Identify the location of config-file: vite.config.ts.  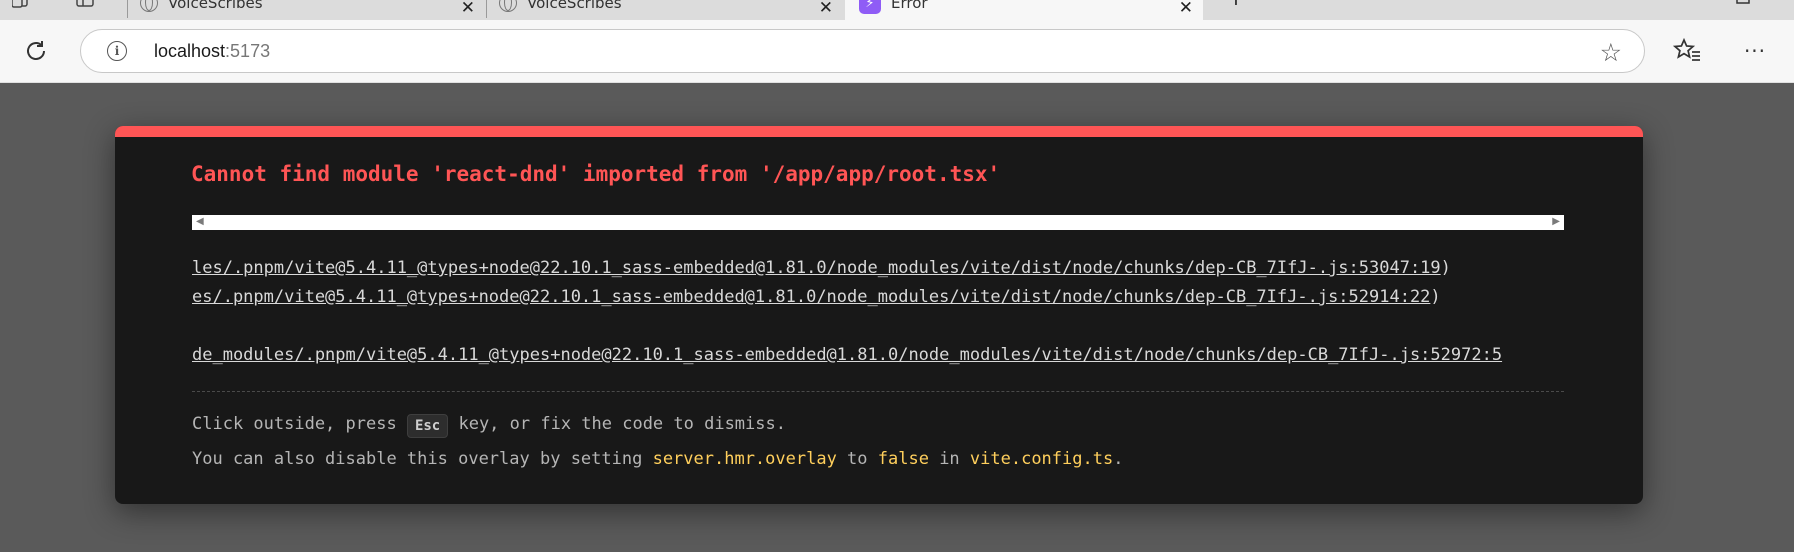
(1041, 459).